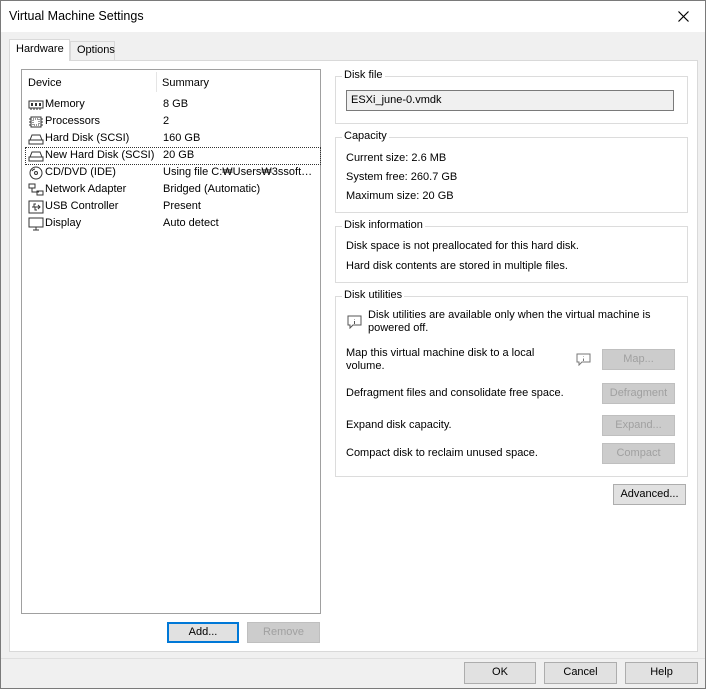  Describe the element at coordinates (36, 207) in the screenshot. I see `usb-icon` at that location.